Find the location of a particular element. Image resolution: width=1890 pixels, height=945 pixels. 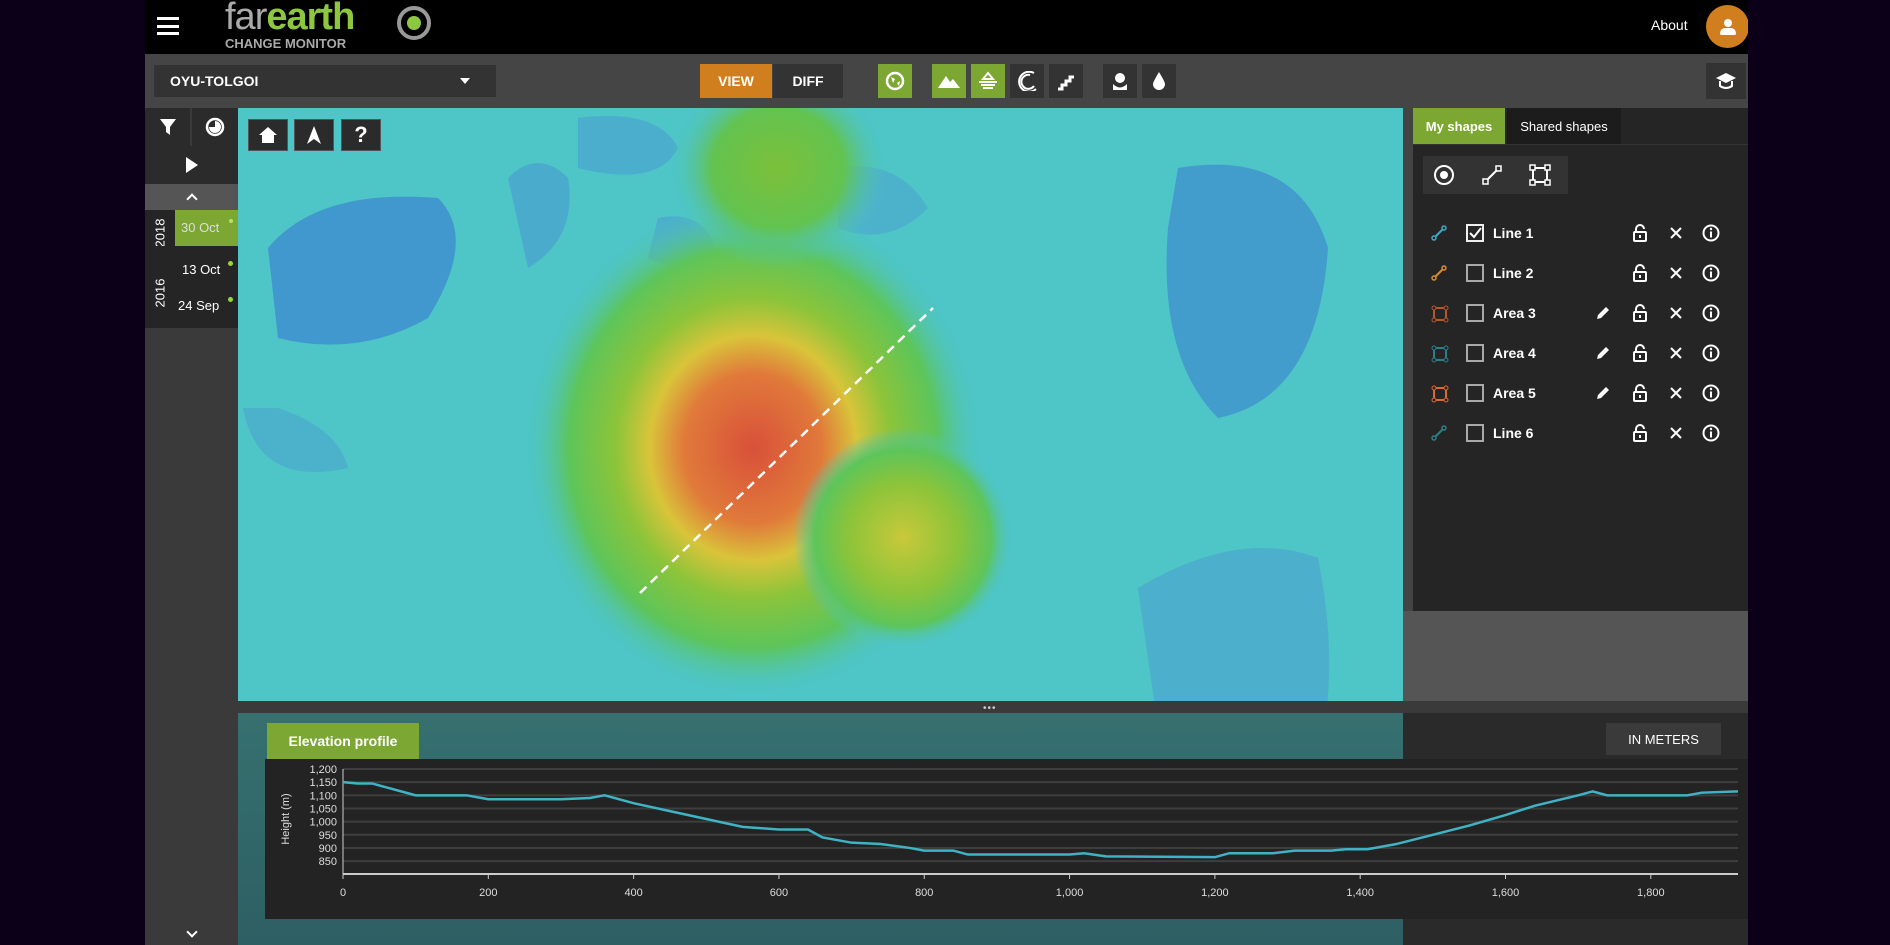

water-drop-icon is located at coordinates (1159, 81).